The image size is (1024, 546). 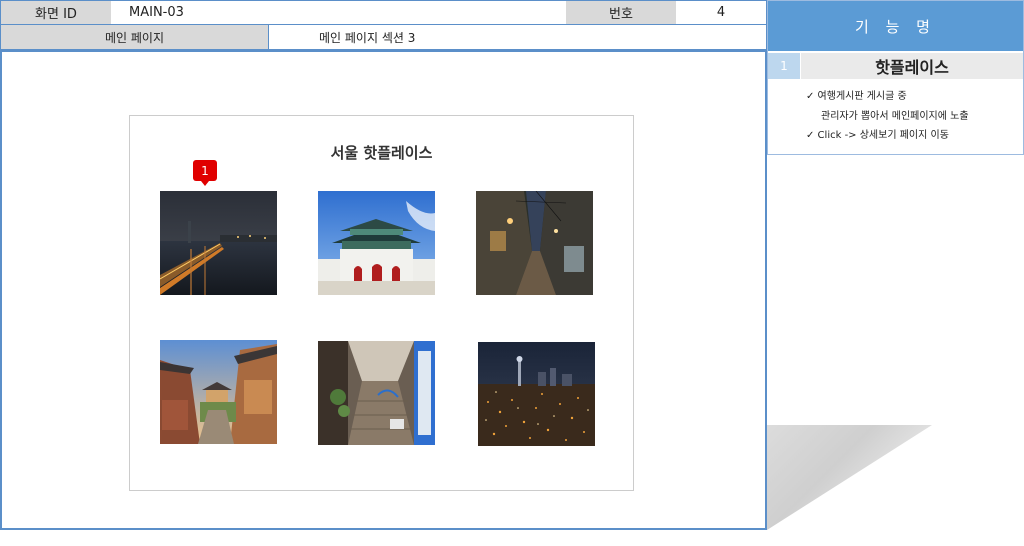 I want to click on gwanghwamun-gate-photo, so click(x=376, y=243).